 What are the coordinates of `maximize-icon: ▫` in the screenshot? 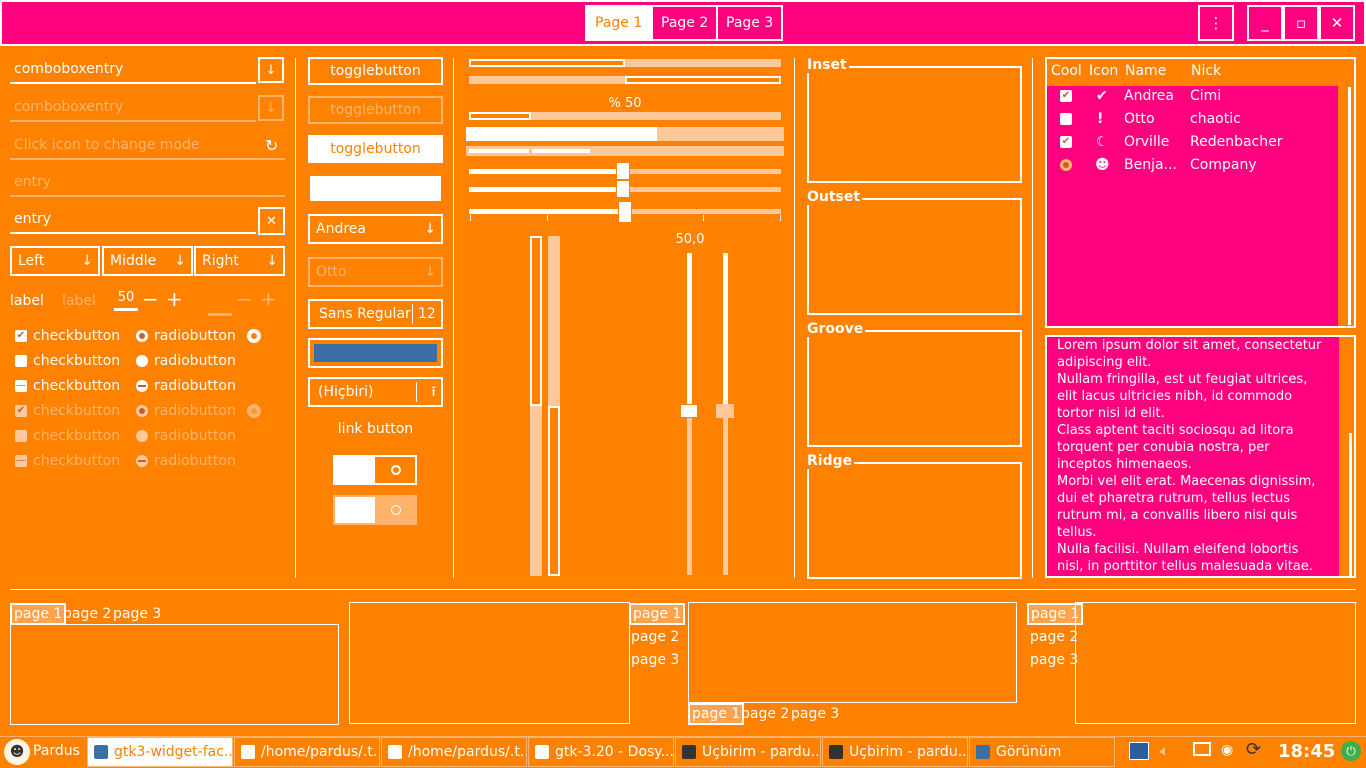 It's located at (1301, 23).